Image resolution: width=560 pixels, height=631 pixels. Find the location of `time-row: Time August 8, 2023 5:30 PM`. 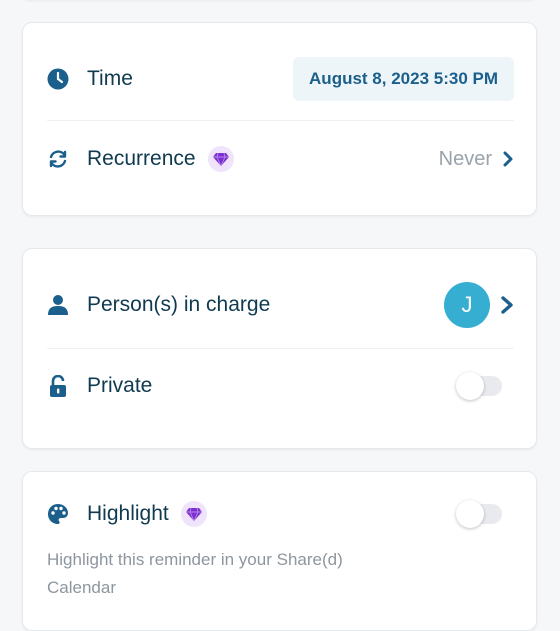

time-row: Time August 8, 2023 5:30 PM is located at coordinates (279, 79).